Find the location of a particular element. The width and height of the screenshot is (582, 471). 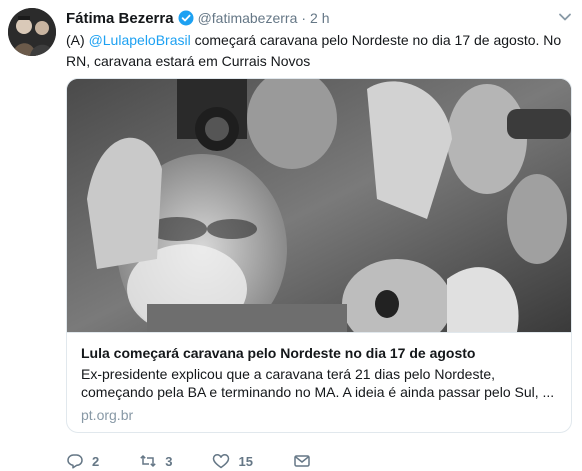

author-name: Fátima Bezerra is located at coordinates (120, 18).